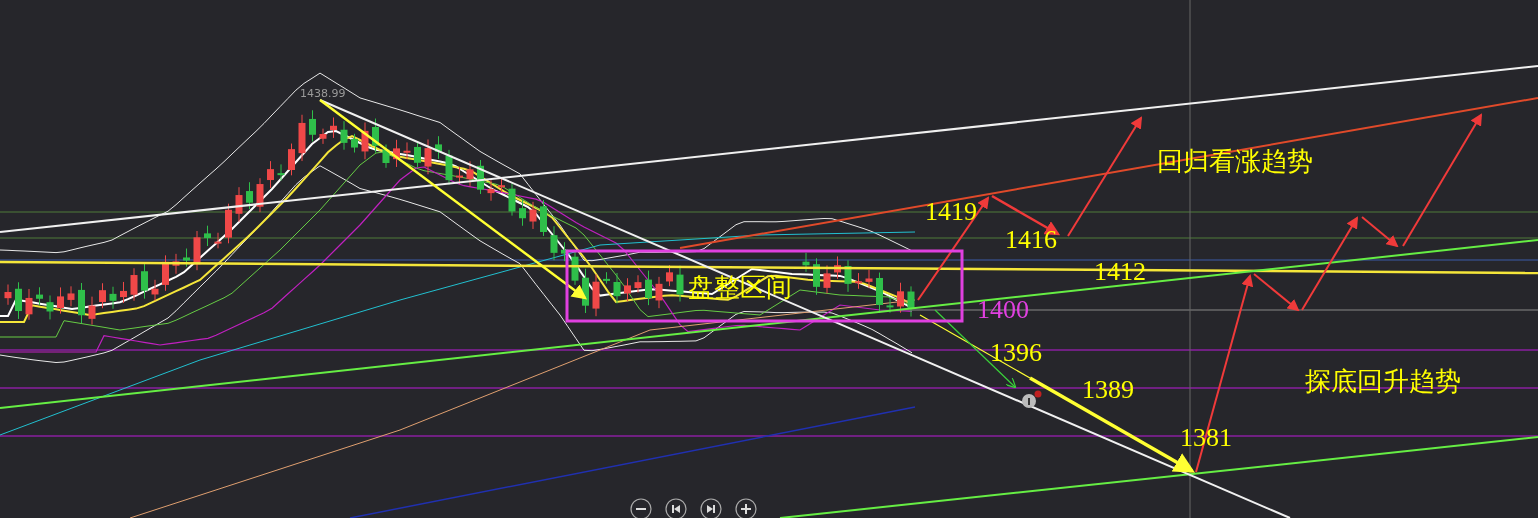 The image size is (1538, 518). What do you see at coordinates (1108, 389) in the screenshot?
I see `price-label: 1389` at bounding box center [1108, 389].